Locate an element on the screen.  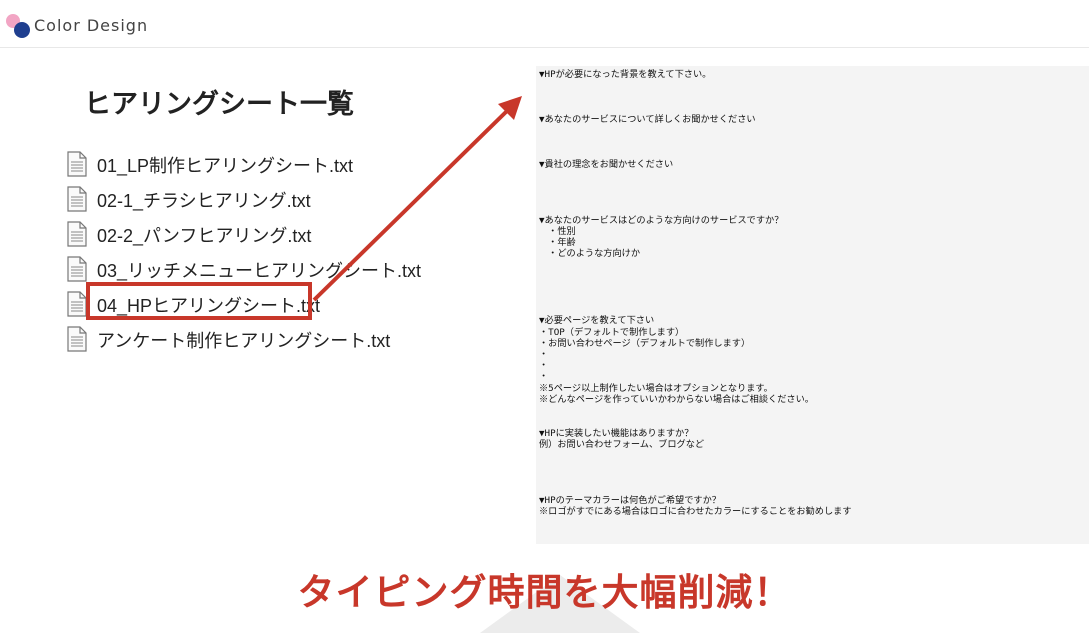
selected-file-highlight is located at coordinates (199, 301).